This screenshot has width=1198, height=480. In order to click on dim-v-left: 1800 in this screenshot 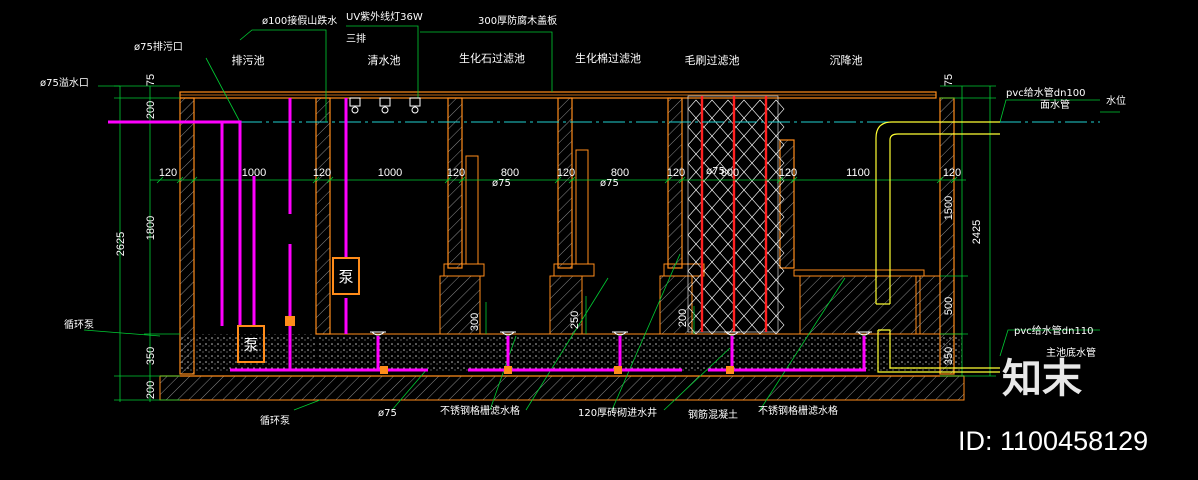, I will do `click(151, 228)`.